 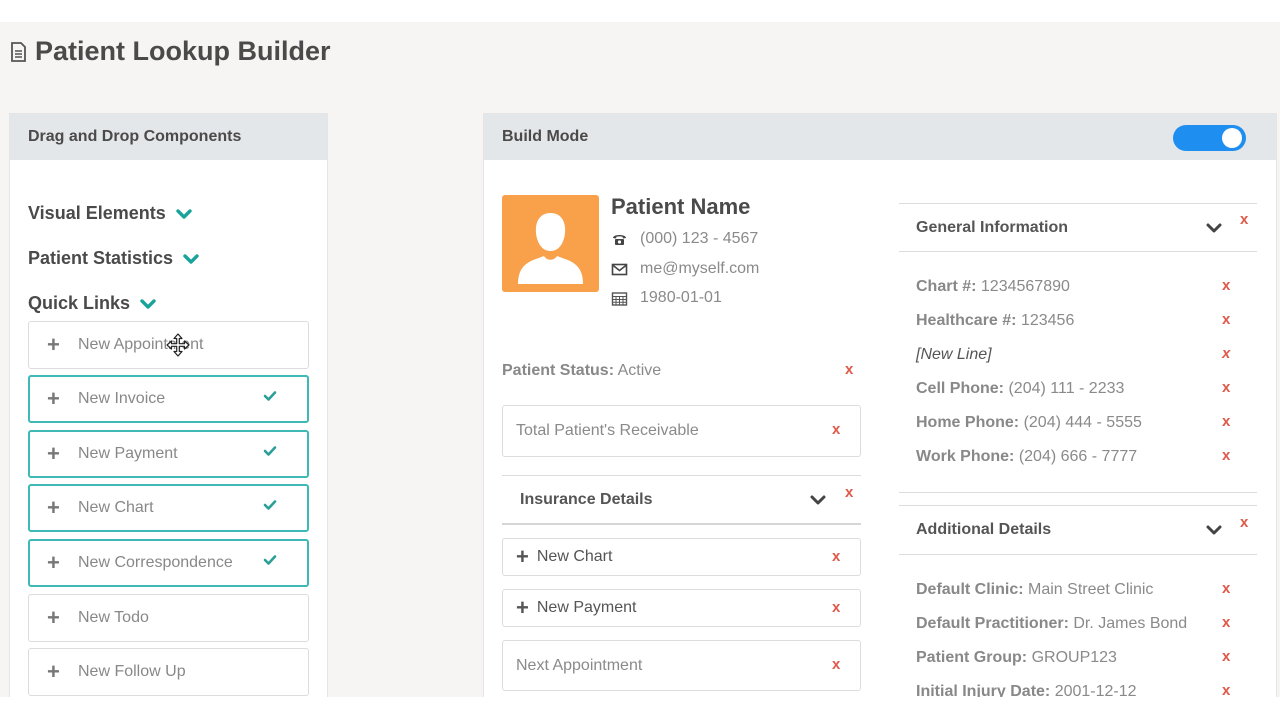 I want to click on section-quick-links: Quick Links, so click(x=92, y=303).